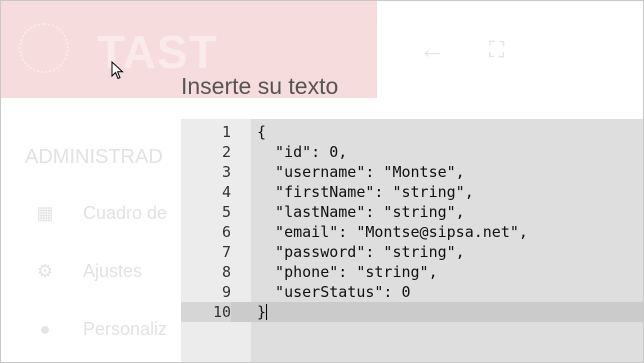  What do you see at coordinates (125, 329) in the screenshot?
I see `sidebar-item-label: Personaliz` at bounding box center [125, 329].